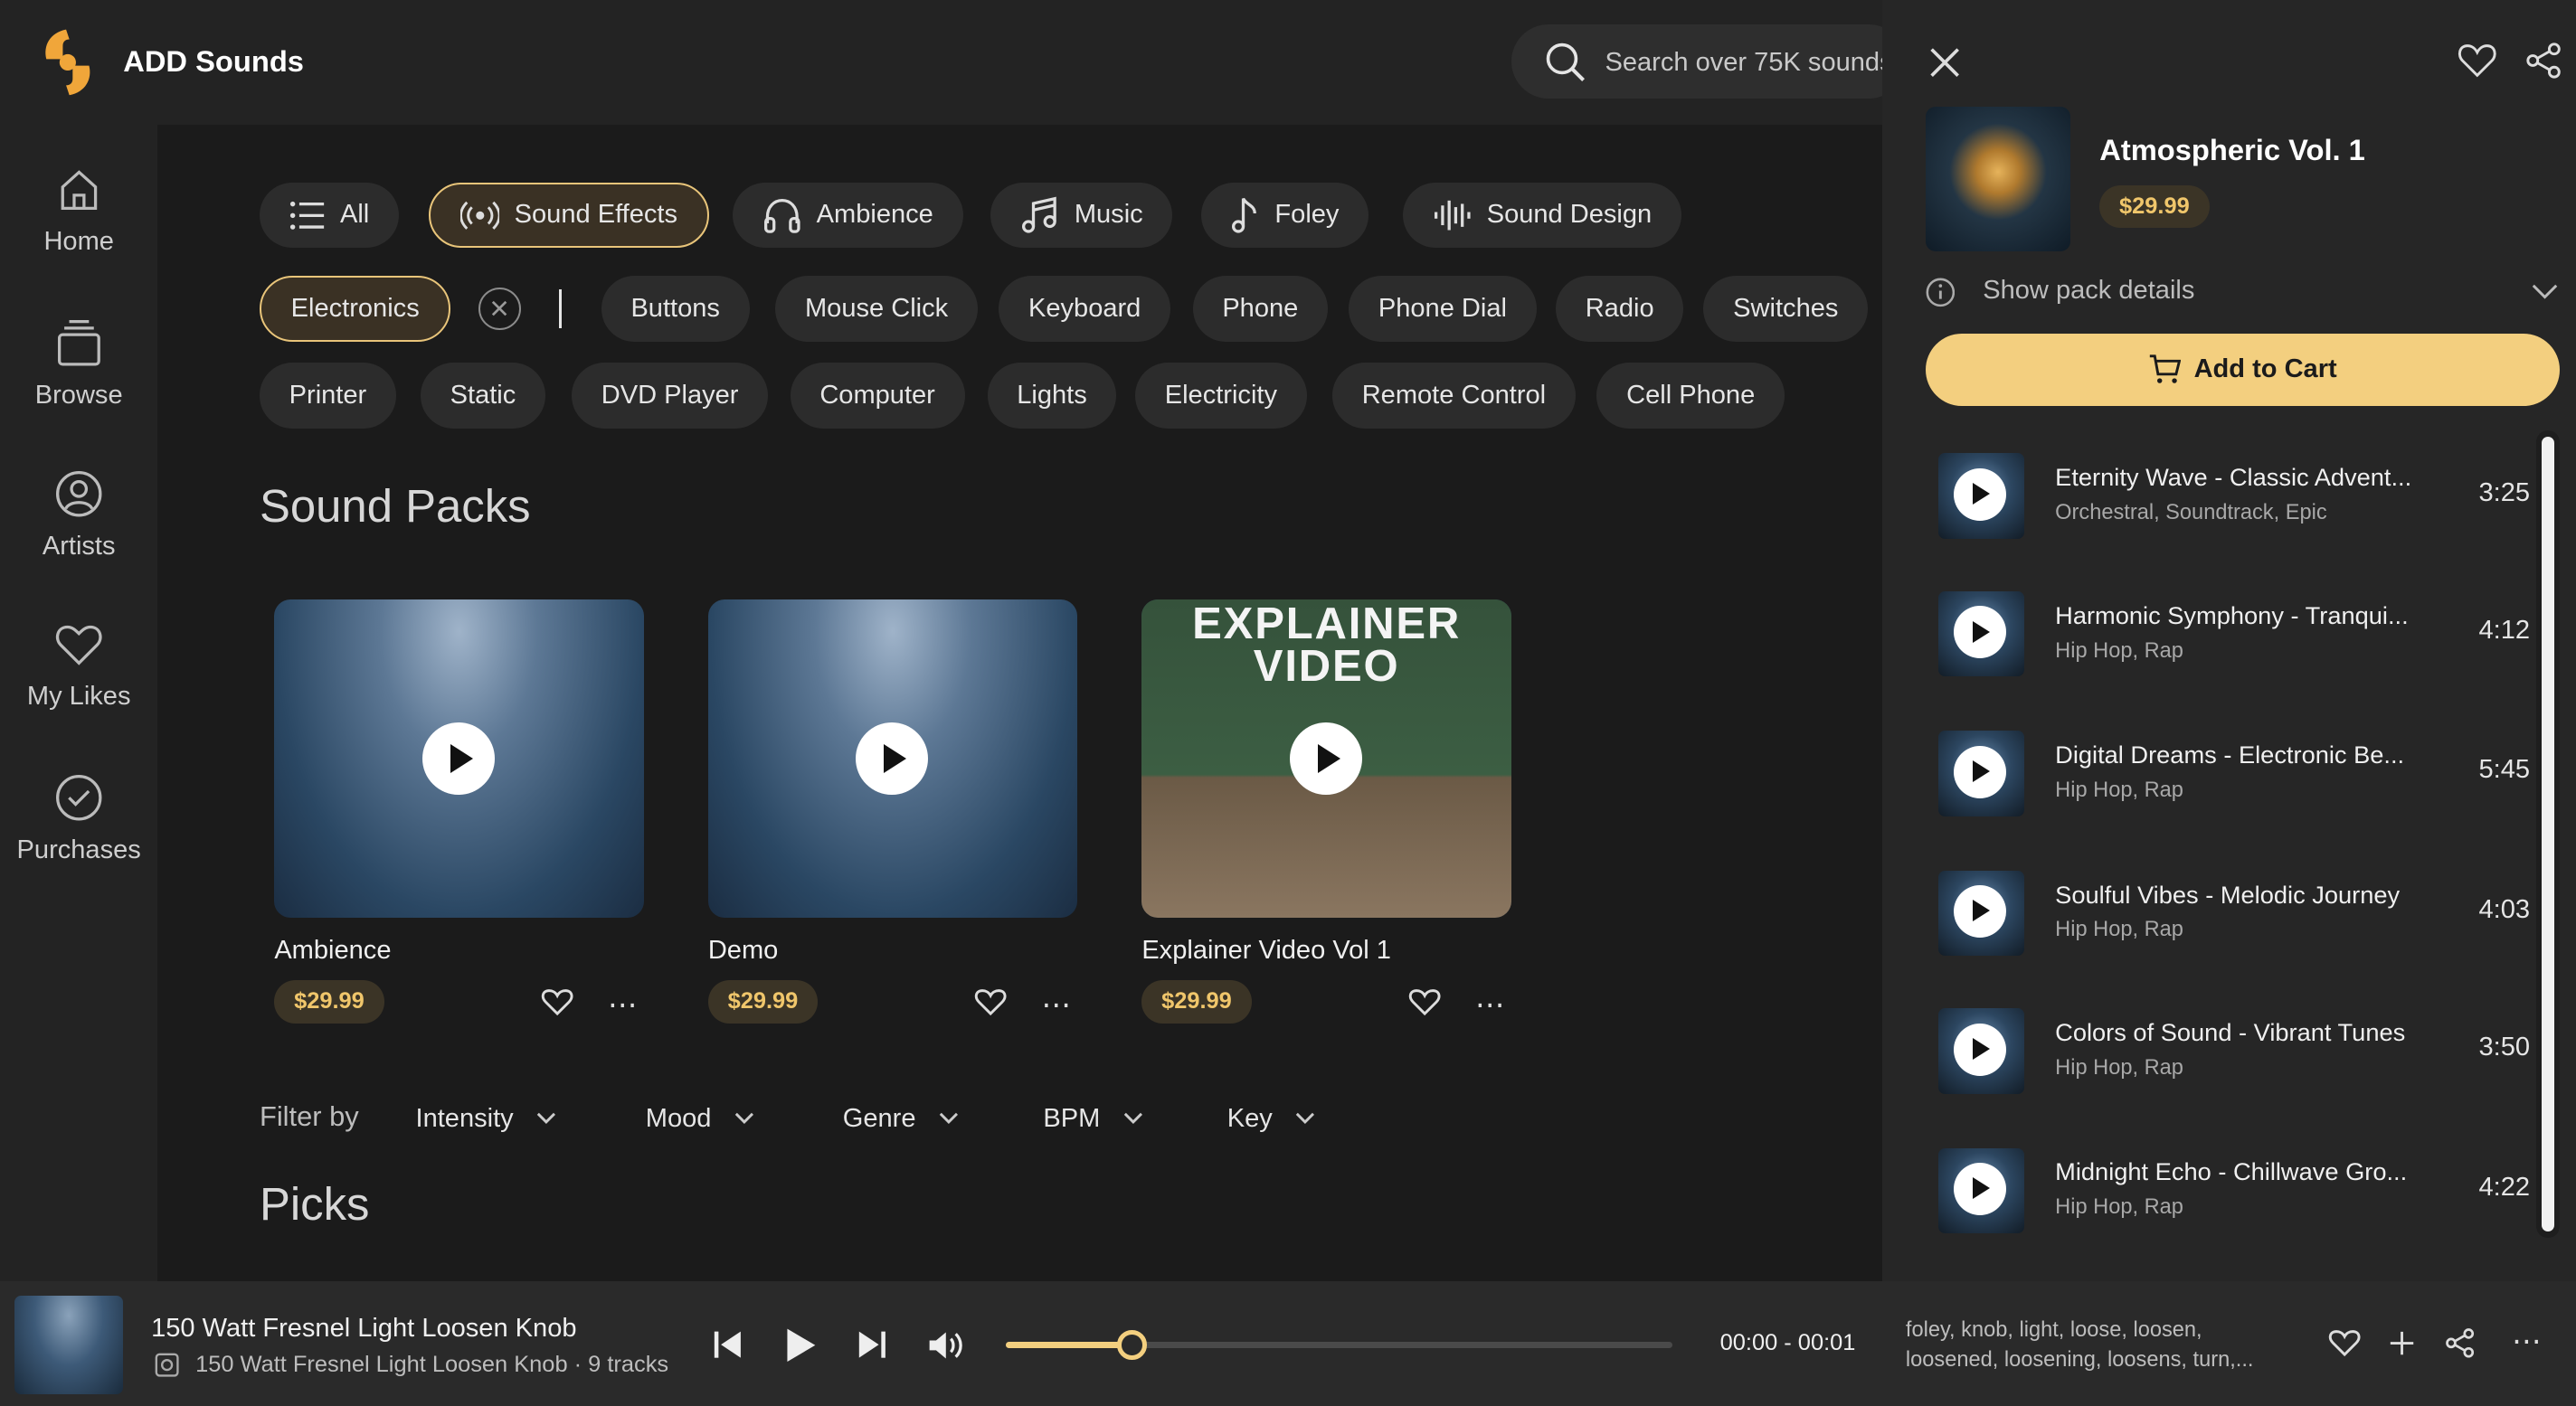 The width and height of the screenshot is (2576, 1406). I want to click on sidebar-item-browse: Browse, so click(78, 364).